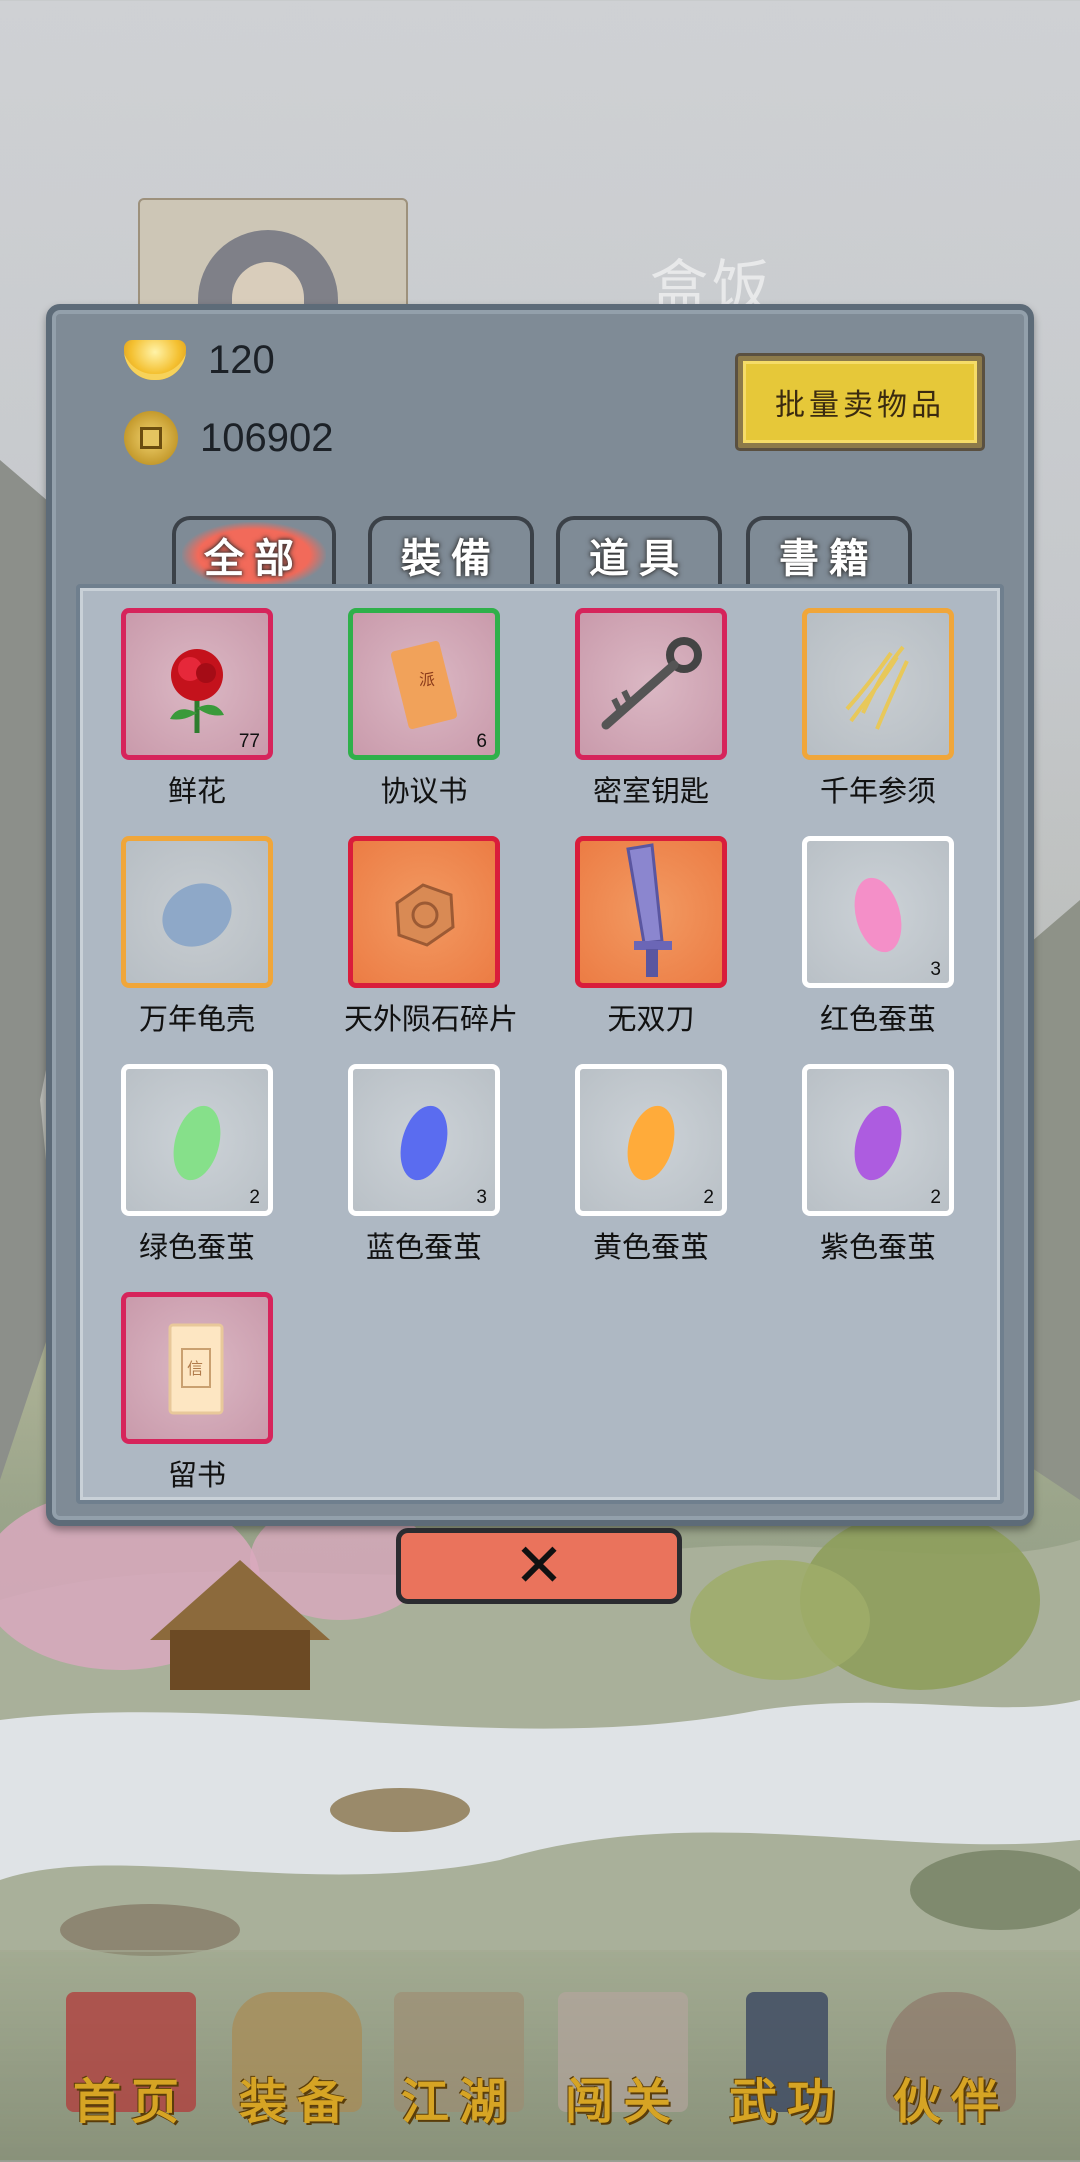 The image size is (1080, 2162). What do you see at coordinates (458, 2102) in the screenshot?
I see `nav-jianghu-label: 江湖` at bounding box center [458, 2102].